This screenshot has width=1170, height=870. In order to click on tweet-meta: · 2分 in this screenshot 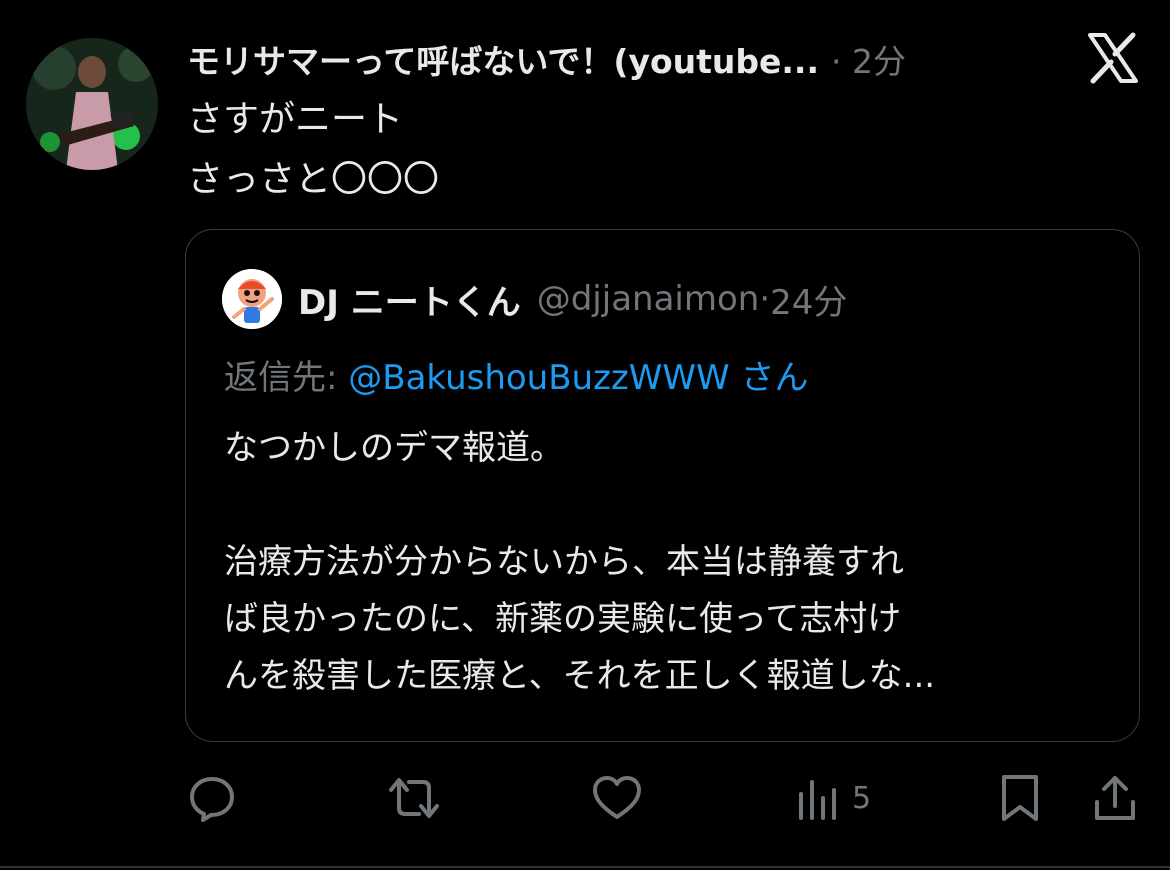, I will do `click(868, 59)`.